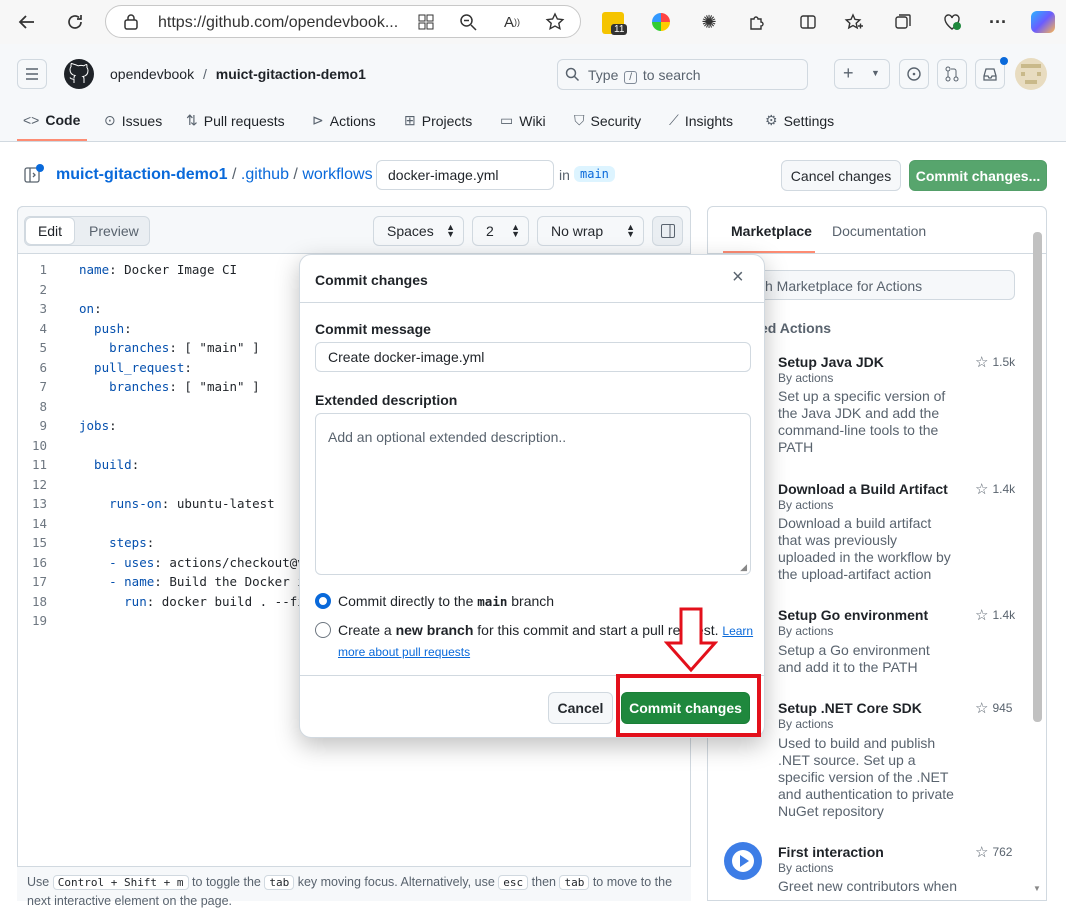 The image size is (1066, 908). I want to click on line-number: 1, so click(43, 269).